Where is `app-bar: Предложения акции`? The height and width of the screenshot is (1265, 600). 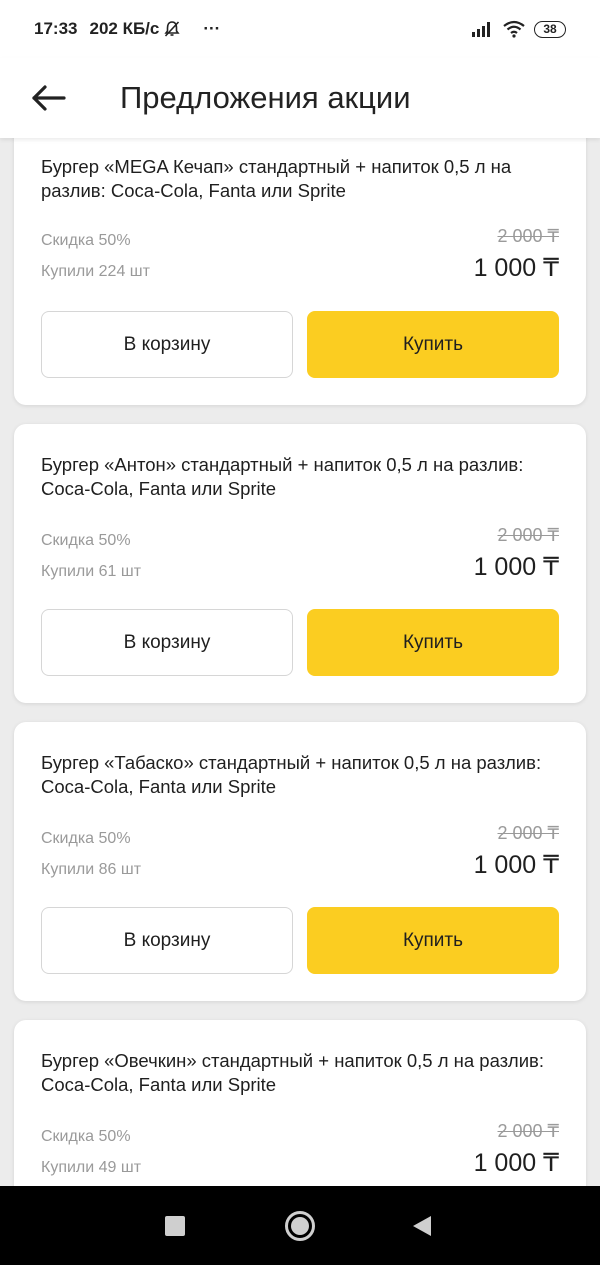 app-bar: Предложения акции is located at coordinates (300, 98).